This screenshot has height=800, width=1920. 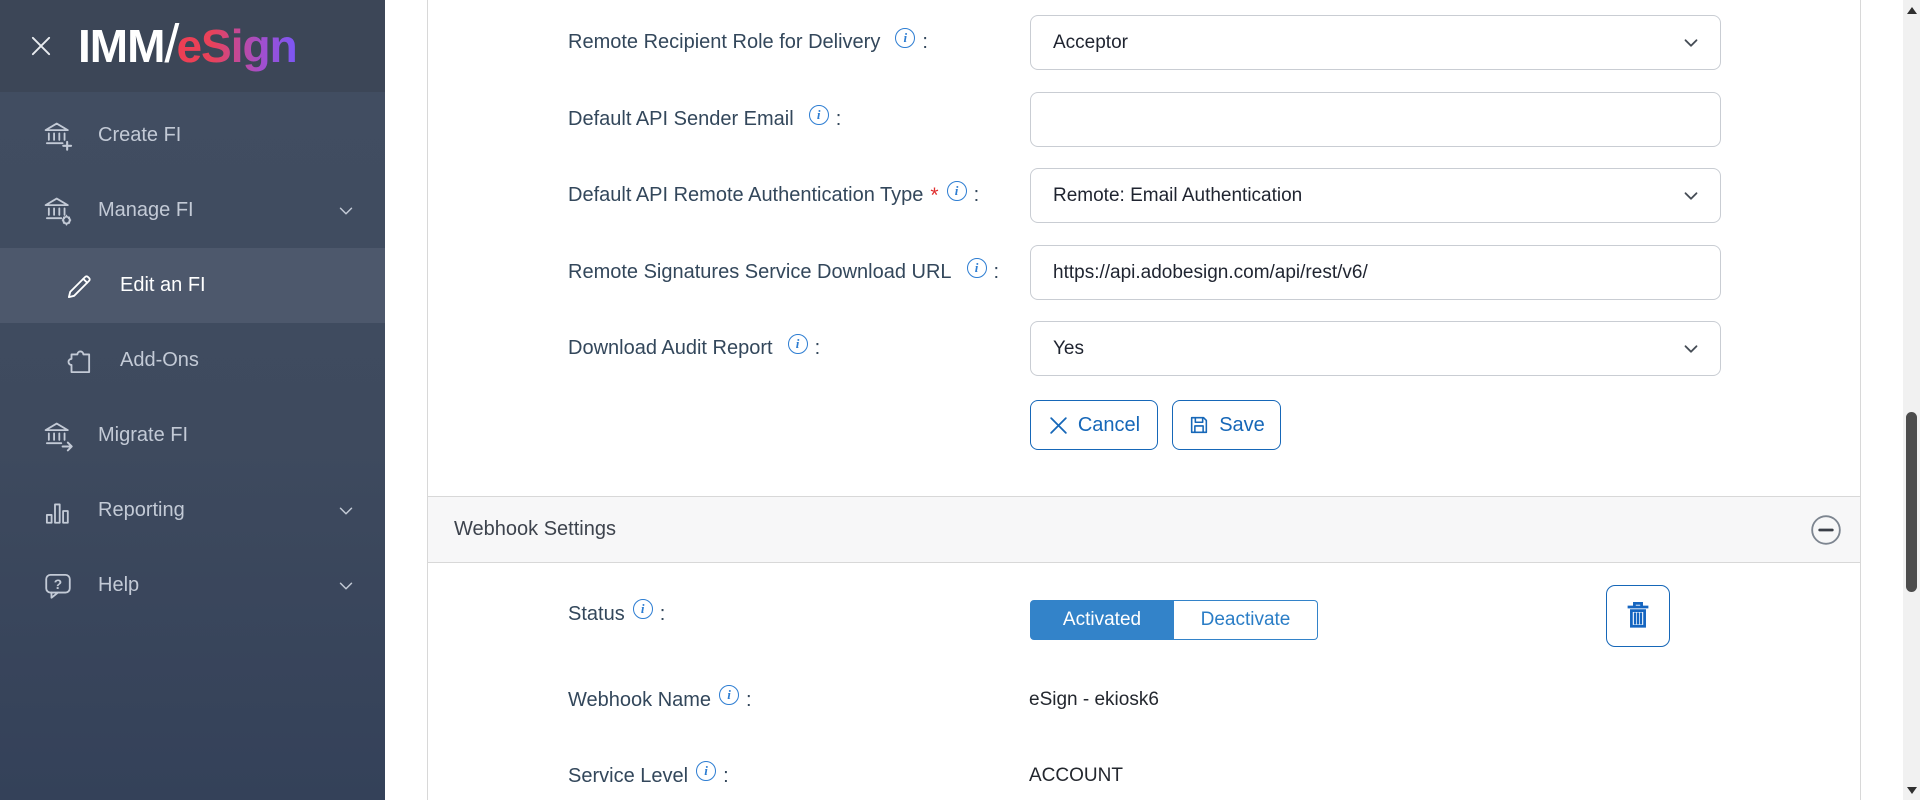 I want to click on save-button: Save, so click(x=1226, y=425).